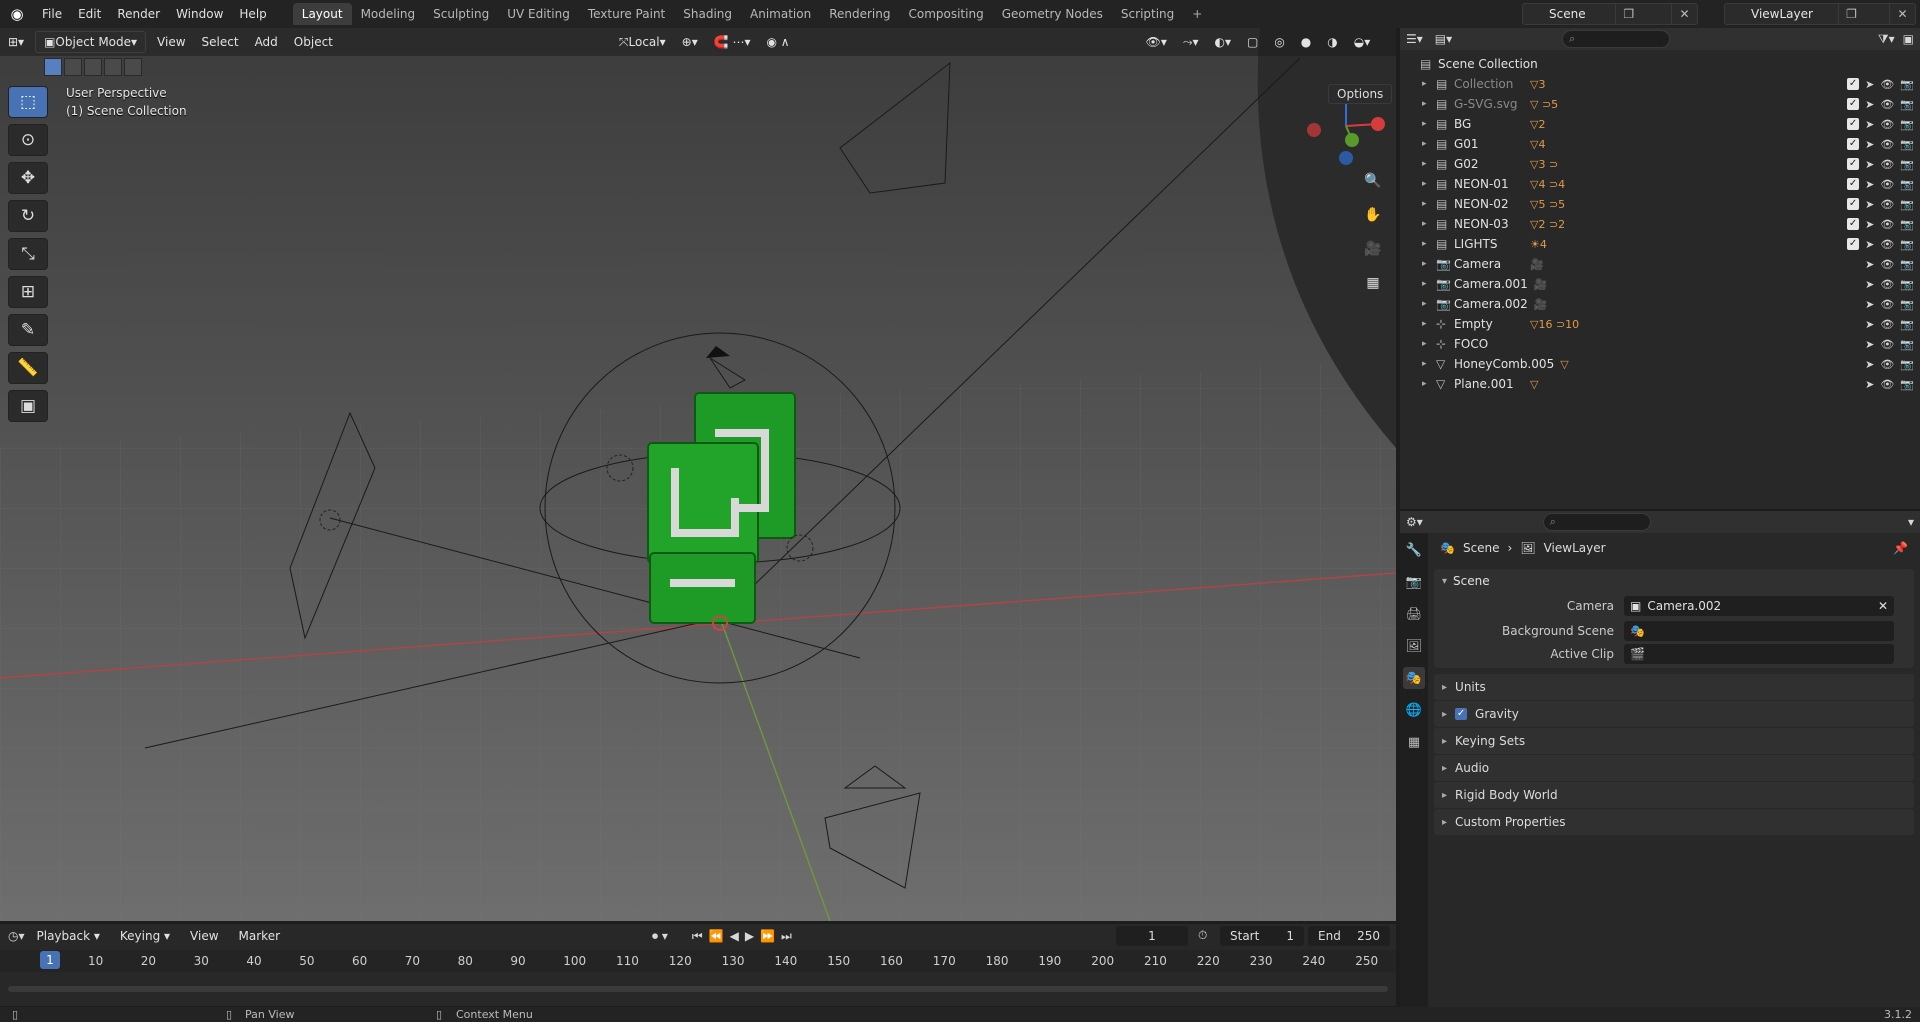 Image resolution: width=1920 pixels, height=1022 pixels. Describe the element at coordinates (745, 936) in the screenshot. I see `playback-controls: ⏮⏪◀▶⏩⏭` at that location.